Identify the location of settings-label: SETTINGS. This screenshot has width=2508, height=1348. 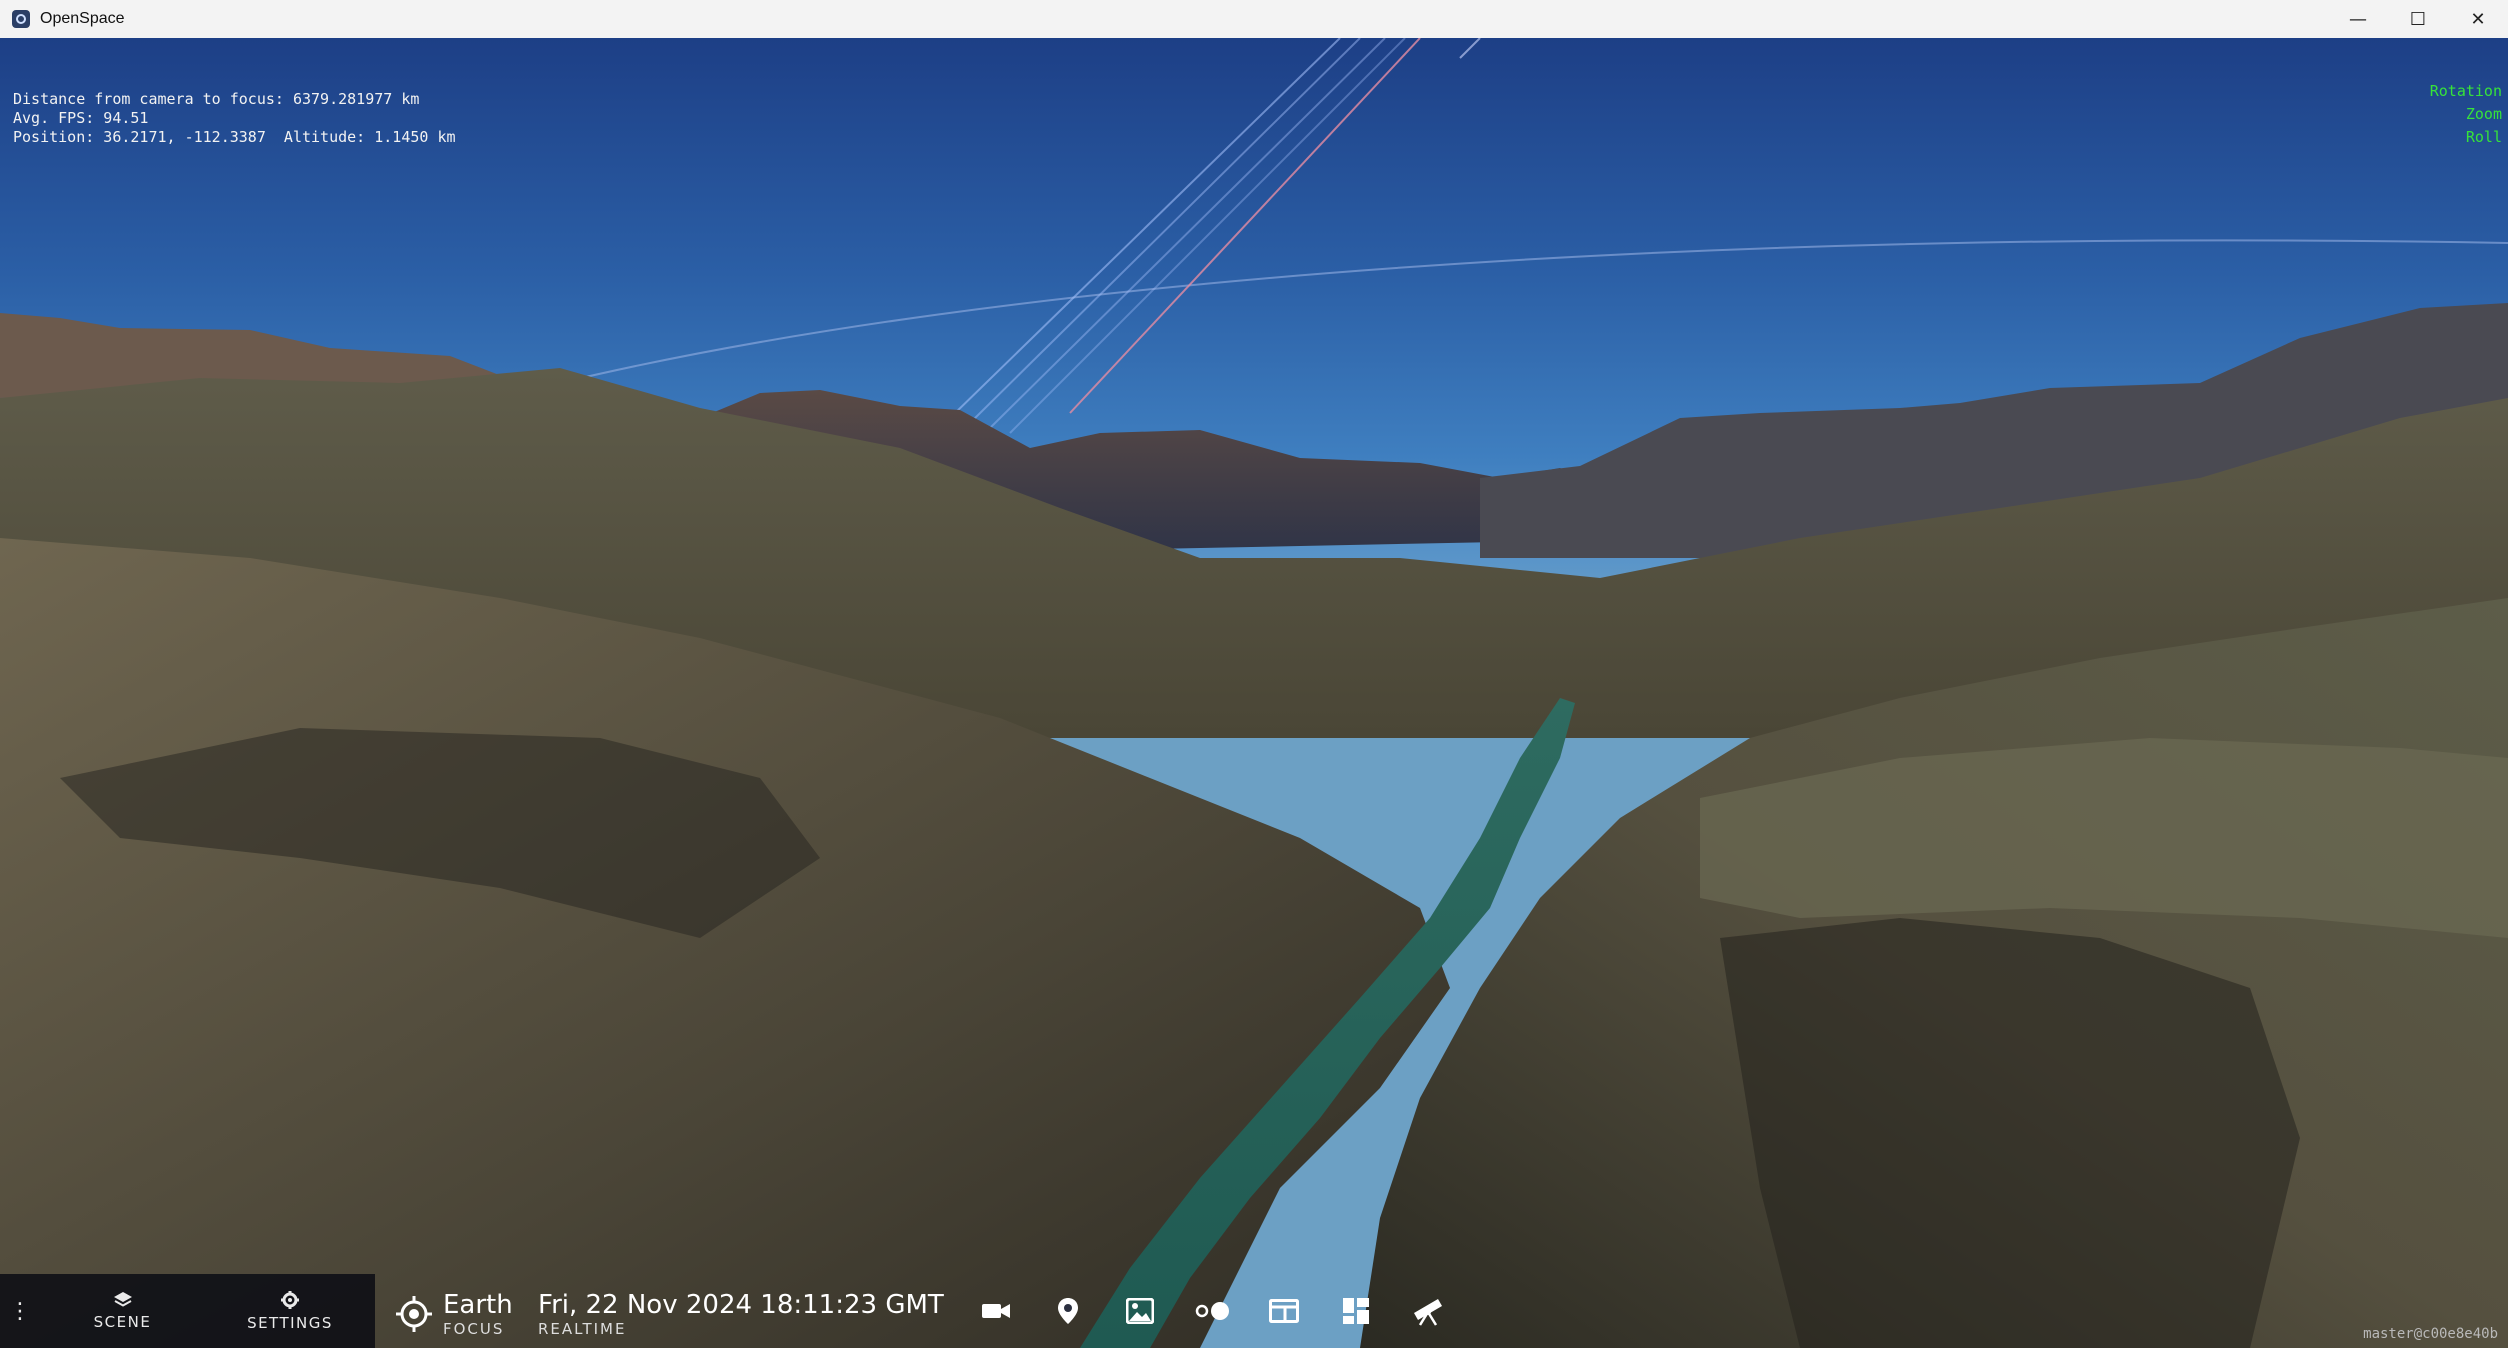
(290, 1323).